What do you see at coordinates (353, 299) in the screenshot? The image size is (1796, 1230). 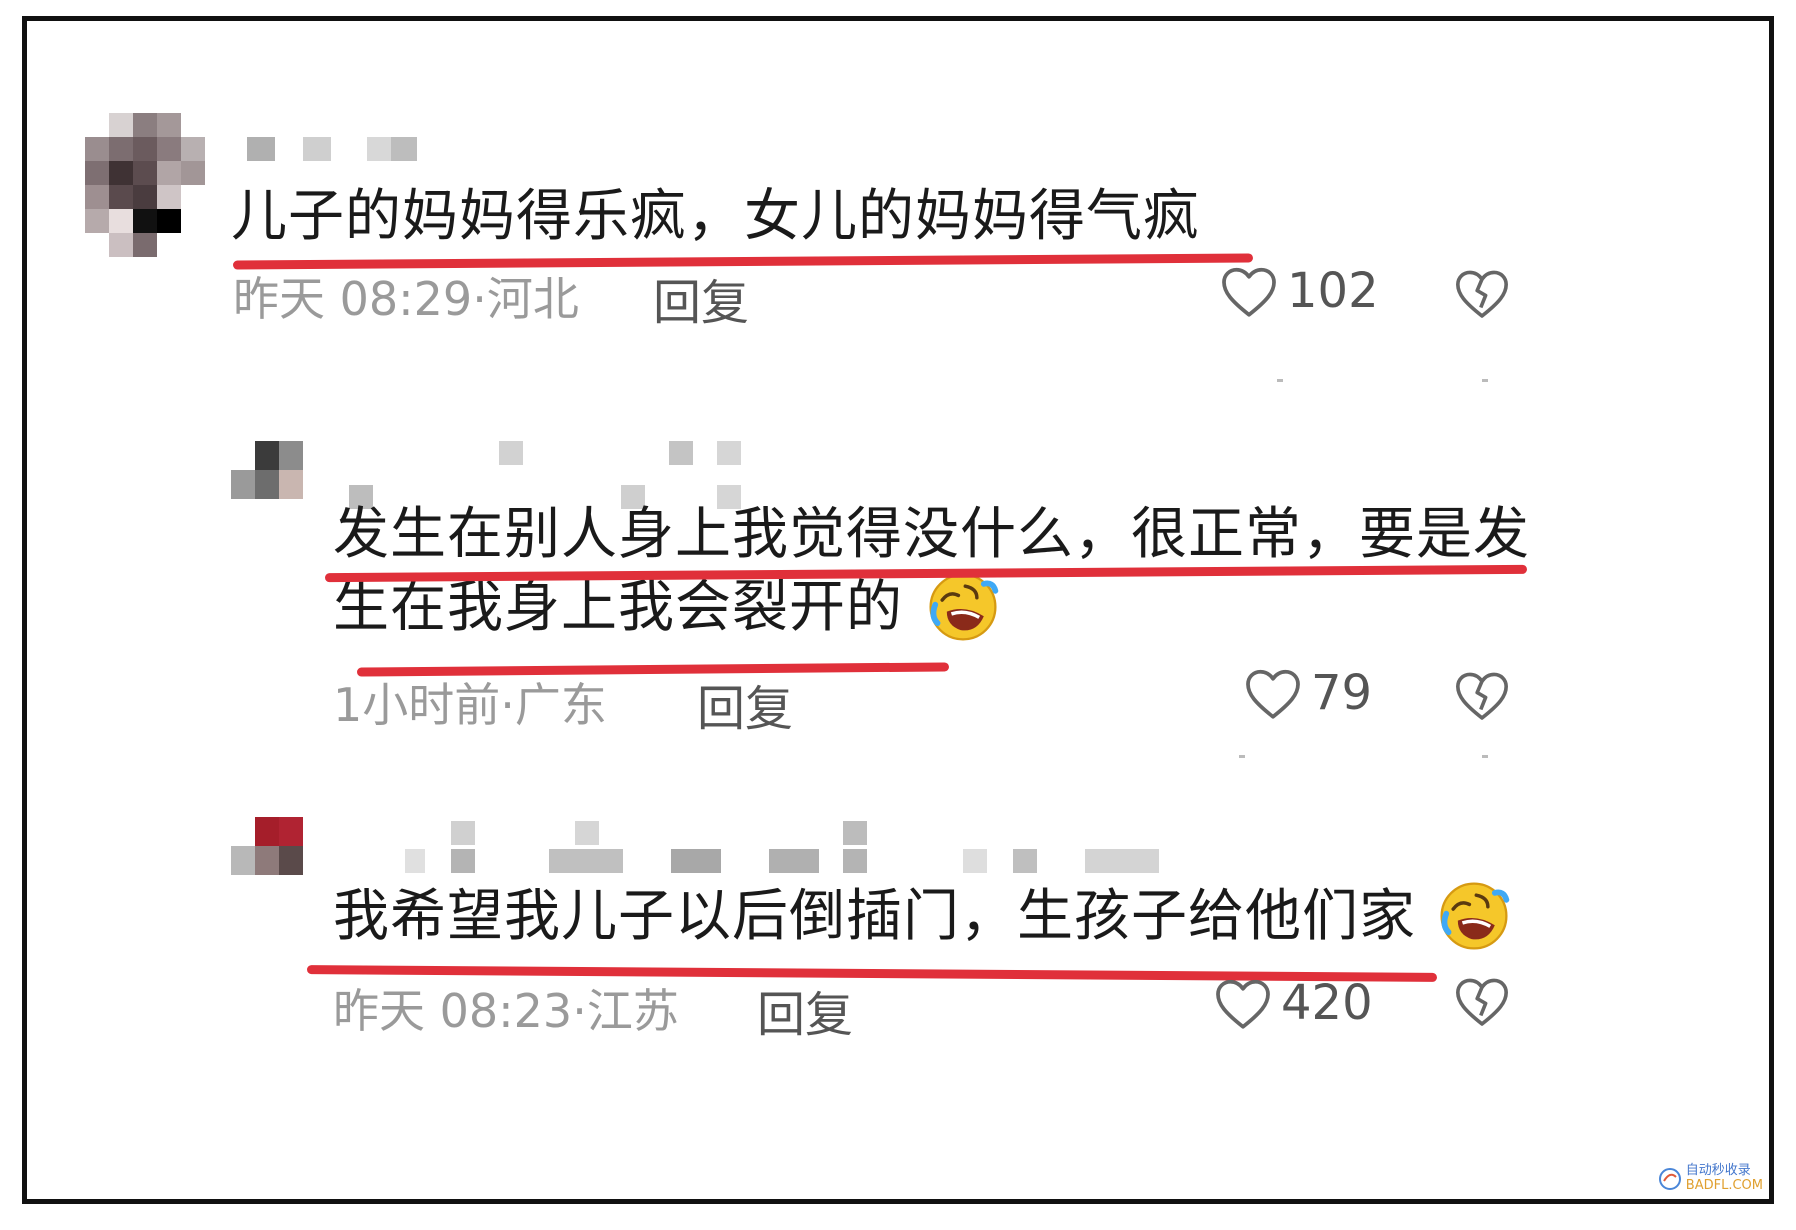 I see `comment-time: 昨天 08:29` at bounding box center [353, 299].